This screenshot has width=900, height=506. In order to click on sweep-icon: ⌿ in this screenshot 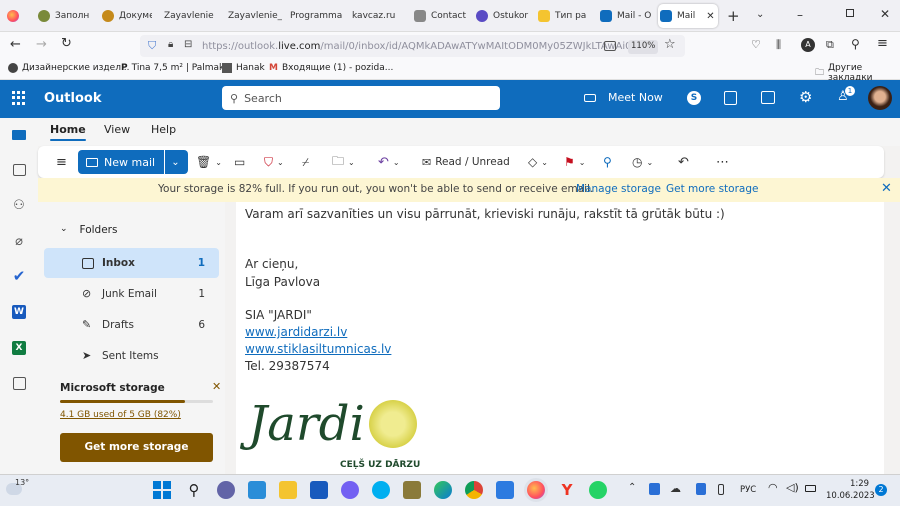, I will do `click(305, 162)`.